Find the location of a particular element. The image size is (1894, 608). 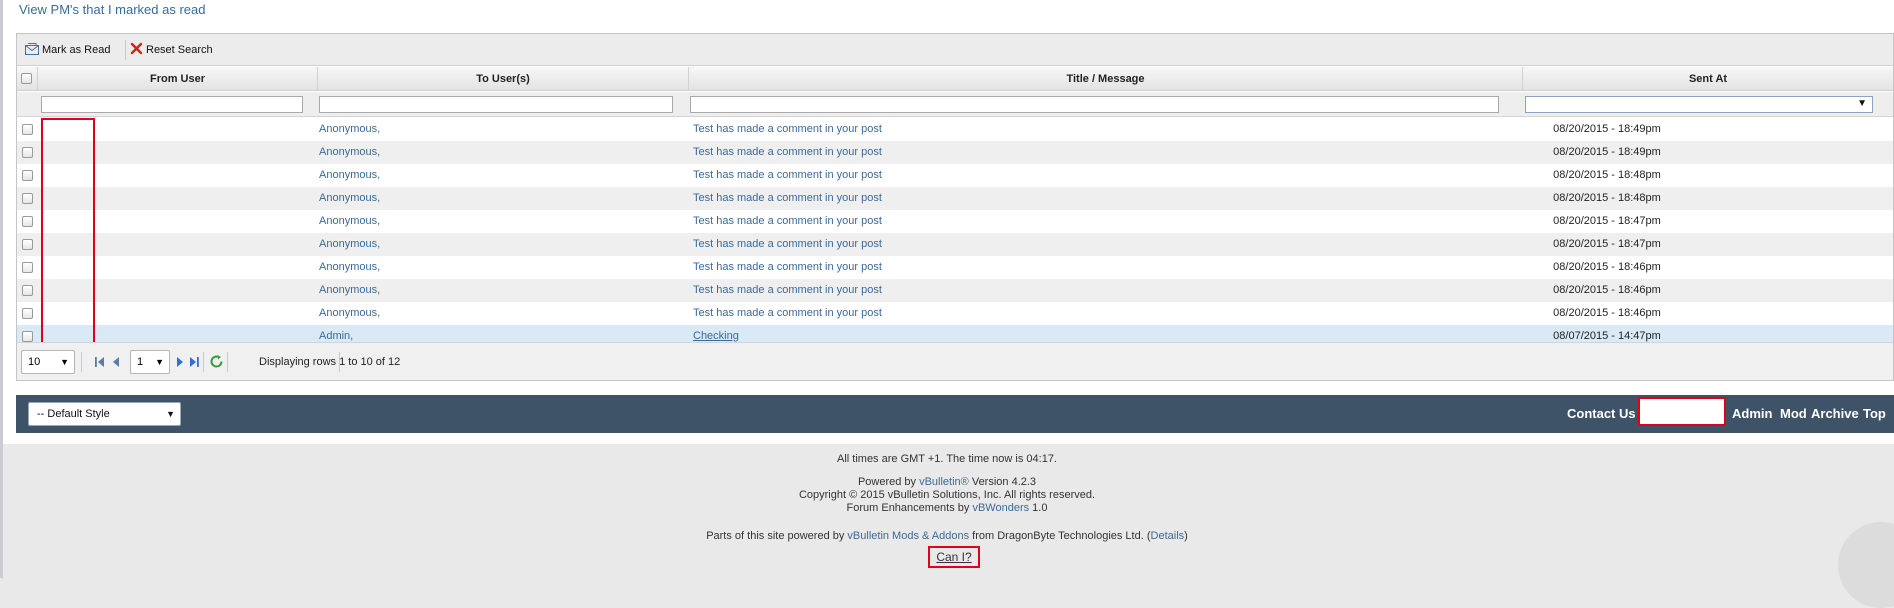

page-number-select: 1 ▼ is located at coordinates (150, 362).